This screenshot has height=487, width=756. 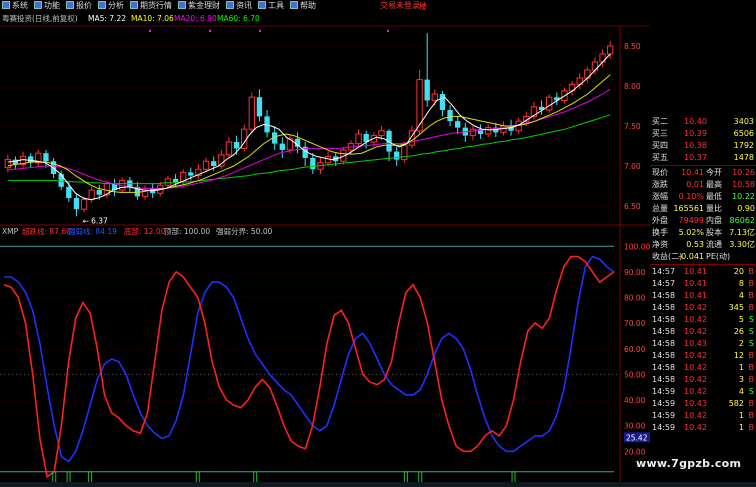 What do you see at coordinates (632, 206) in the screenshot?
I see `main-y-tick-4: 6.50` at bounding box center [632, 206].